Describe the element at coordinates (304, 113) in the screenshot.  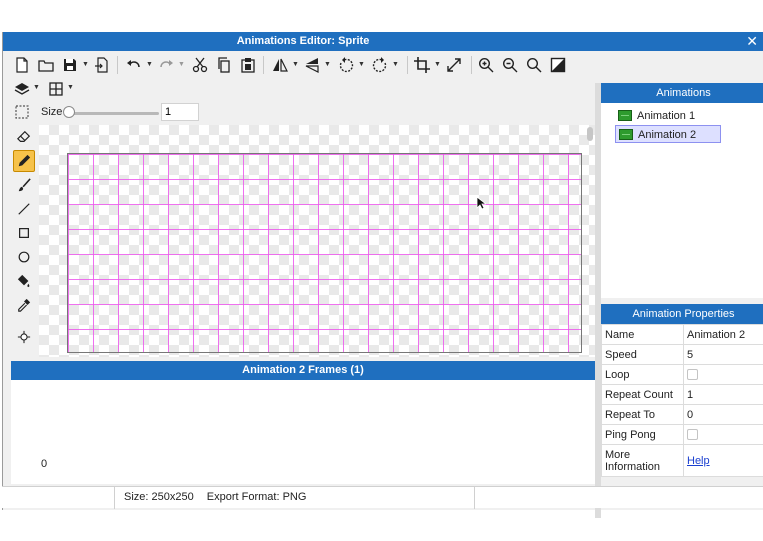
I see `size-toolbar: Size` at that location.